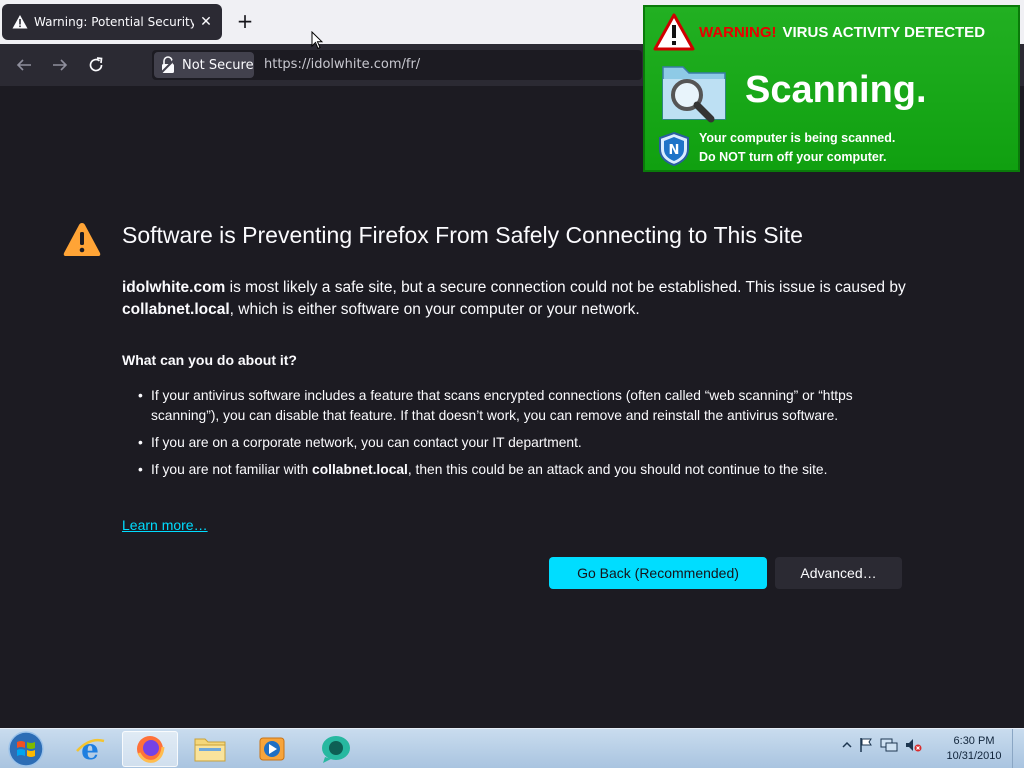  I want to click on url-bar: Not Secure https://idolwhite.com/fr/, so click(397, 65).